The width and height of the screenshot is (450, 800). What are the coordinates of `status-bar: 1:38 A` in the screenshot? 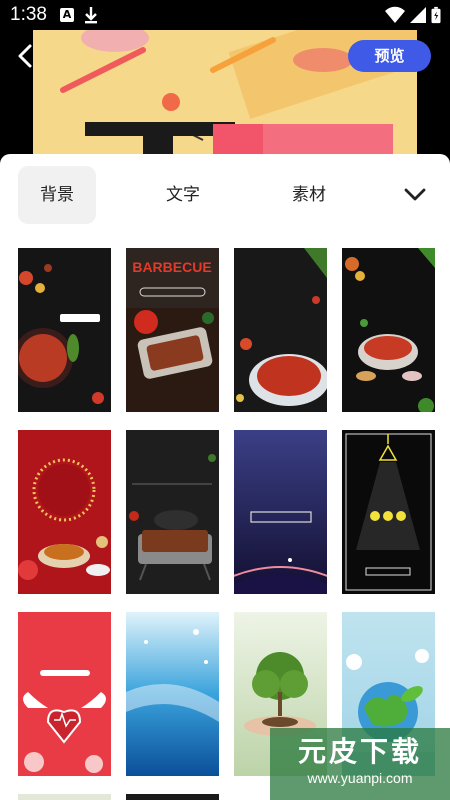 It's located at (225, 15).